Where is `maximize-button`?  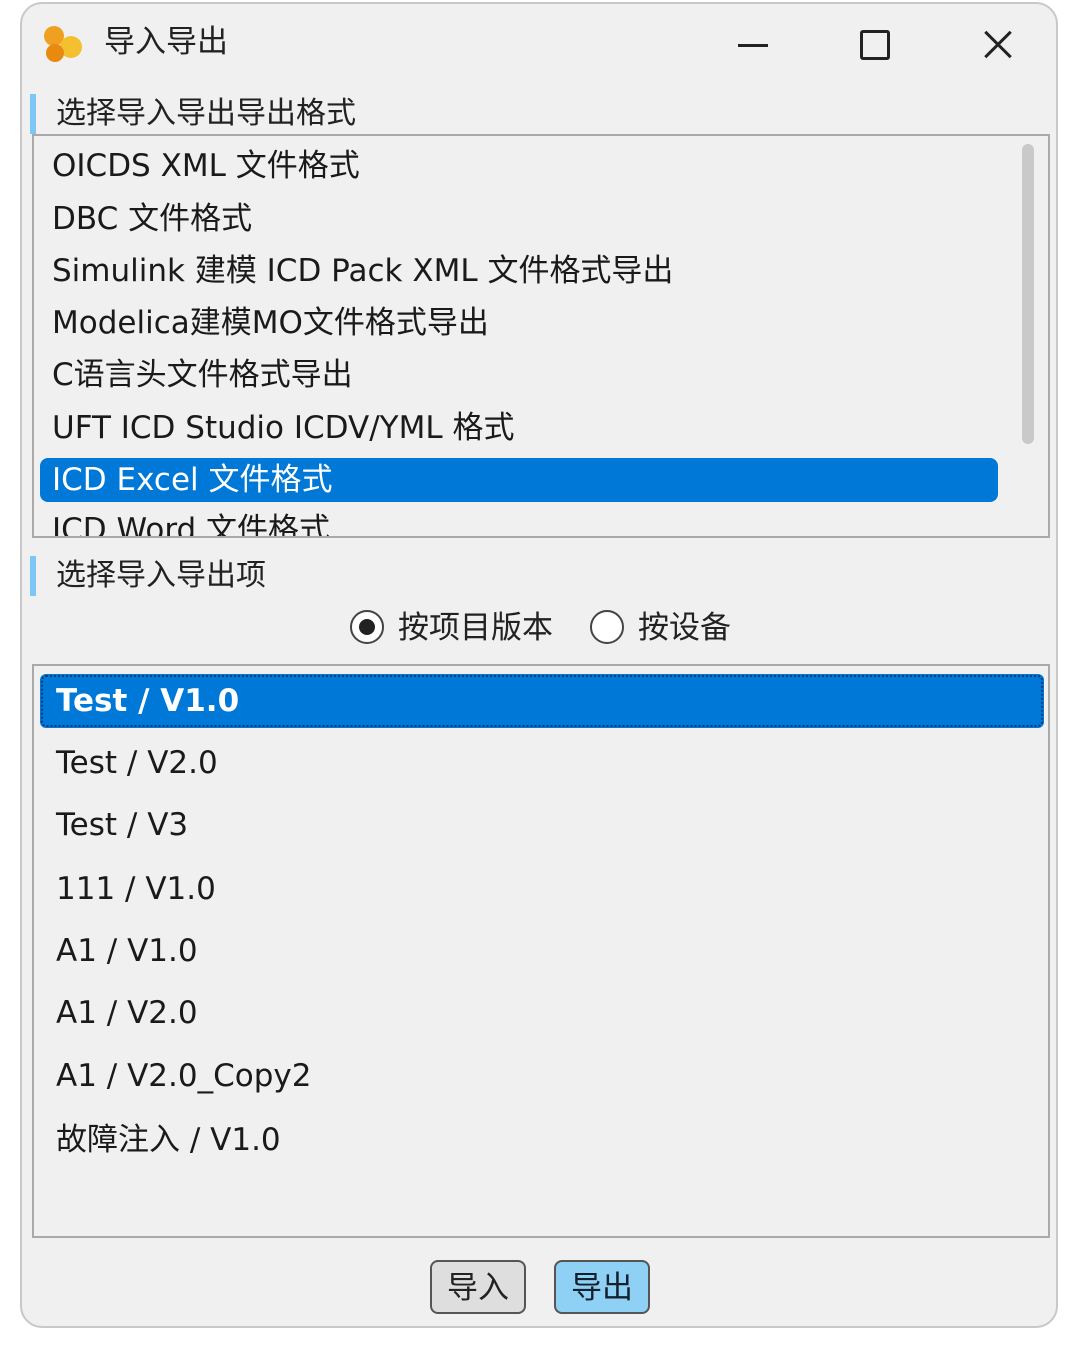 maximize-button is located at coordinates (874, 44).